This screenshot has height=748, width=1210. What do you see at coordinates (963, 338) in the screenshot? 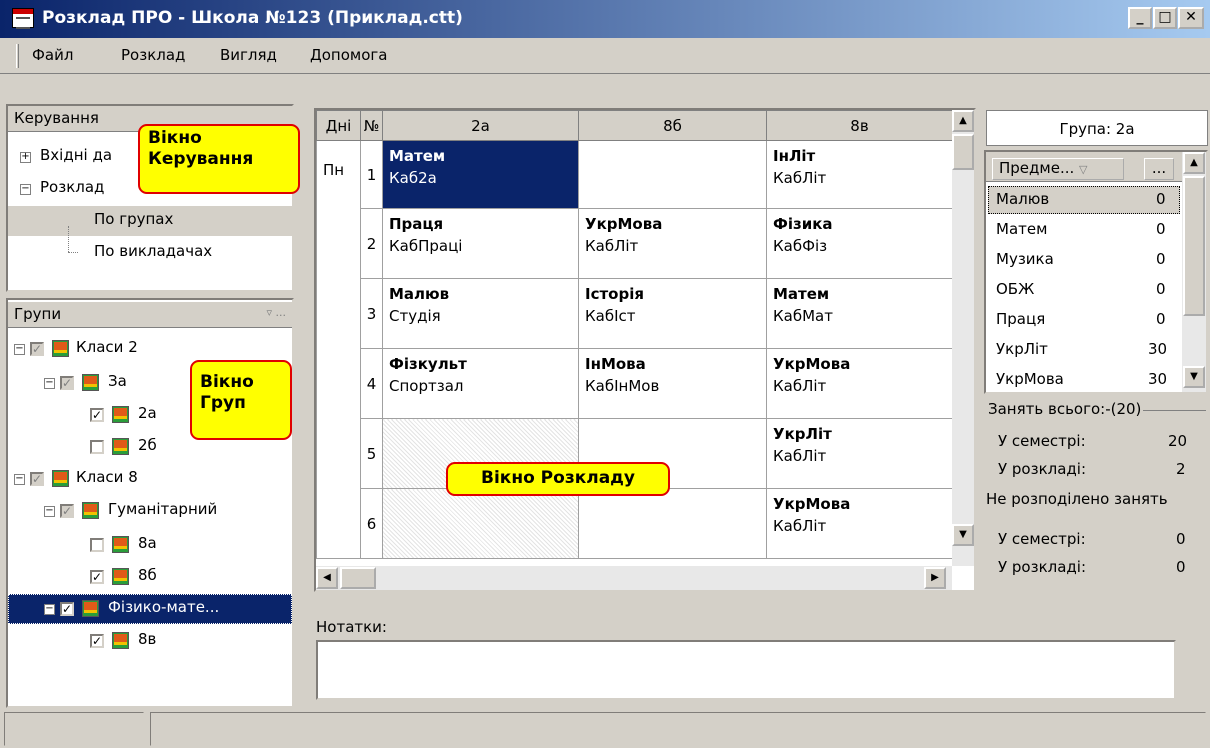
I see `schedule-vscrollbar: ▲ ▼` at bounding box center [963, 338].